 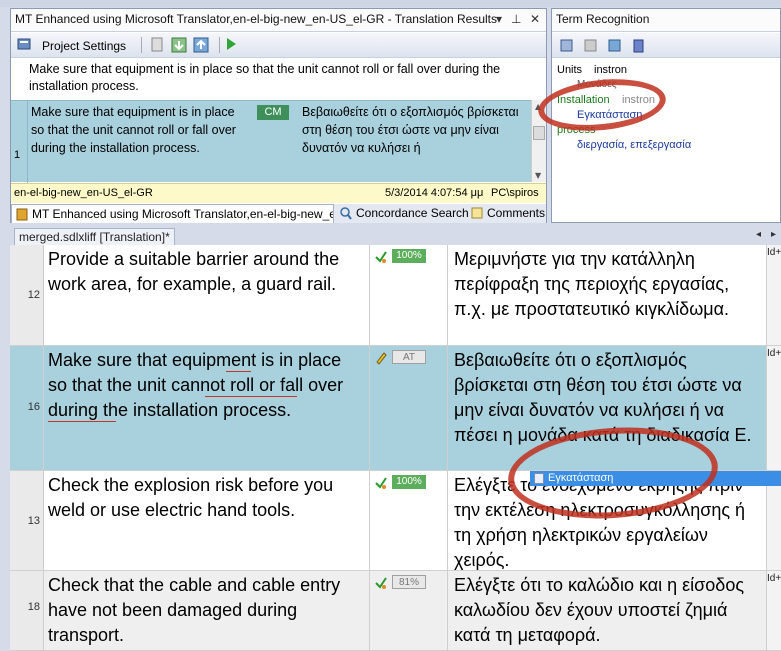 What do you see at coordinates (773, 234) in the screenshot?
I see `scroll-right-icon: ▸` at bounding box center [773, 234].